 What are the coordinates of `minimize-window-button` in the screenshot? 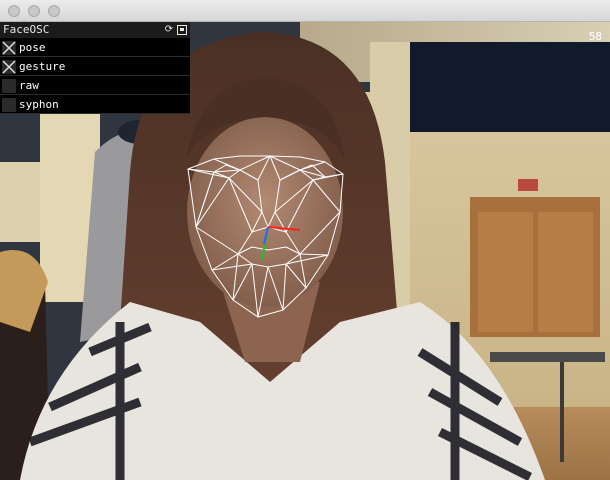 It's located at (34, 11).